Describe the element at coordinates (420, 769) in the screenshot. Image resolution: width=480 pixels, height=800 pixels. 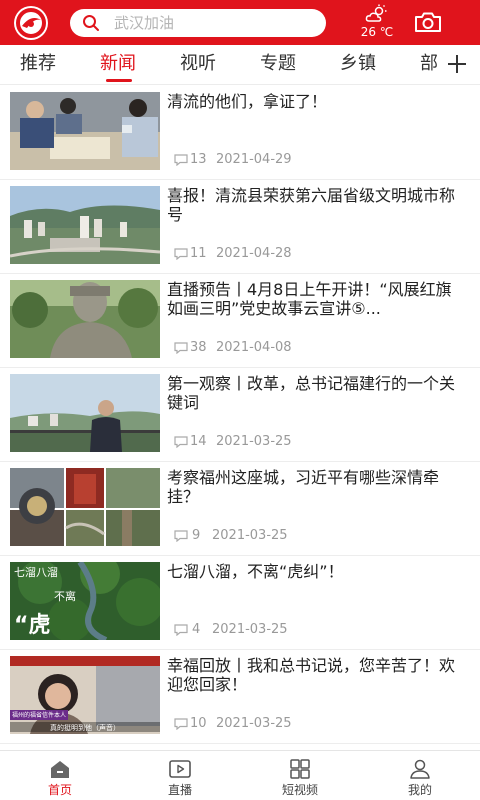
I see `user-icon` at that location.